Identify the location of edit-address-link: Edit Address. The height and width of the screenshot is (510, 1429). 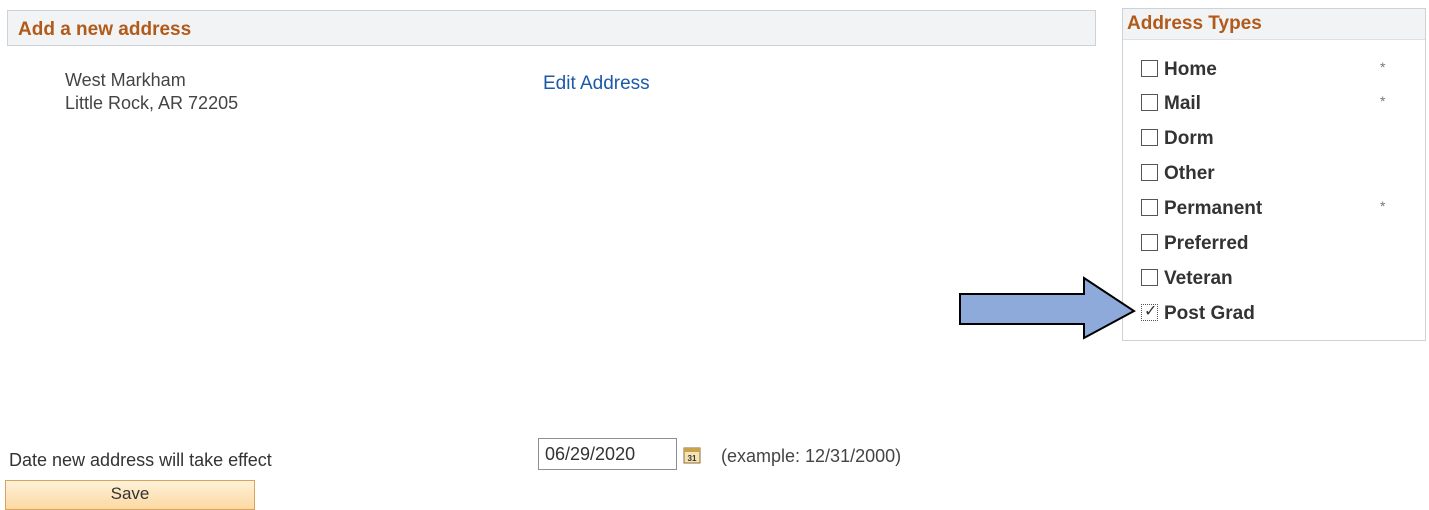
(596, 84).